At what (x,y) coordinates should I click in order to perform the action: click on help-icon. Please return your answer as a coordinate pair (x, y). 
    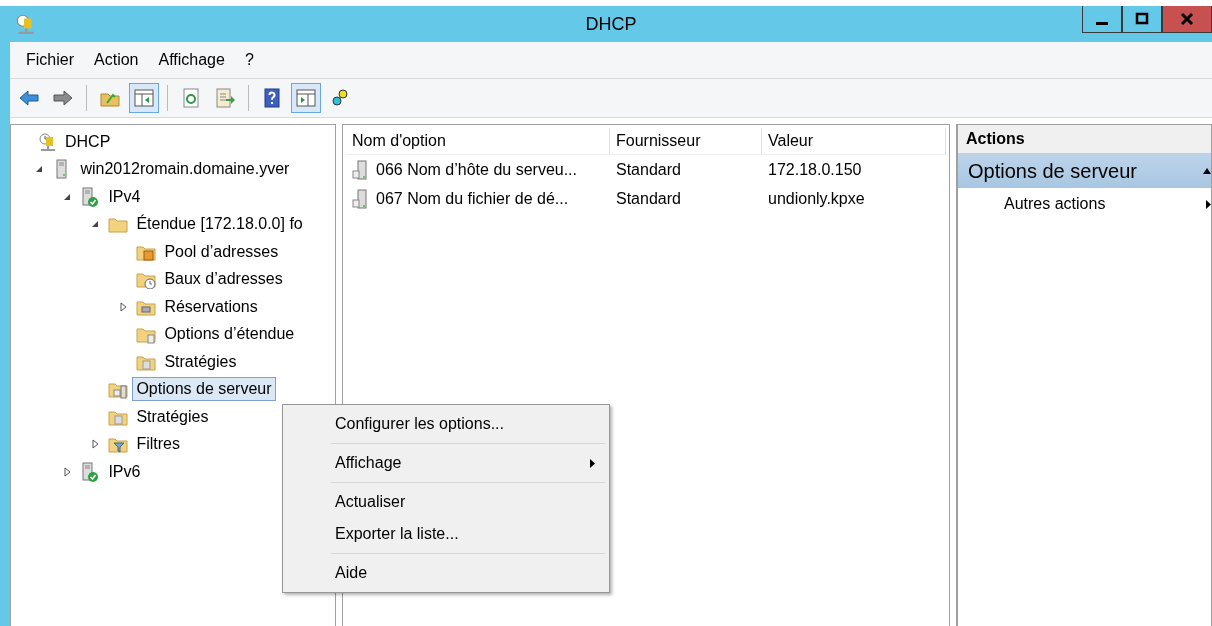
    Looking at the image, I should click on (272, 98).